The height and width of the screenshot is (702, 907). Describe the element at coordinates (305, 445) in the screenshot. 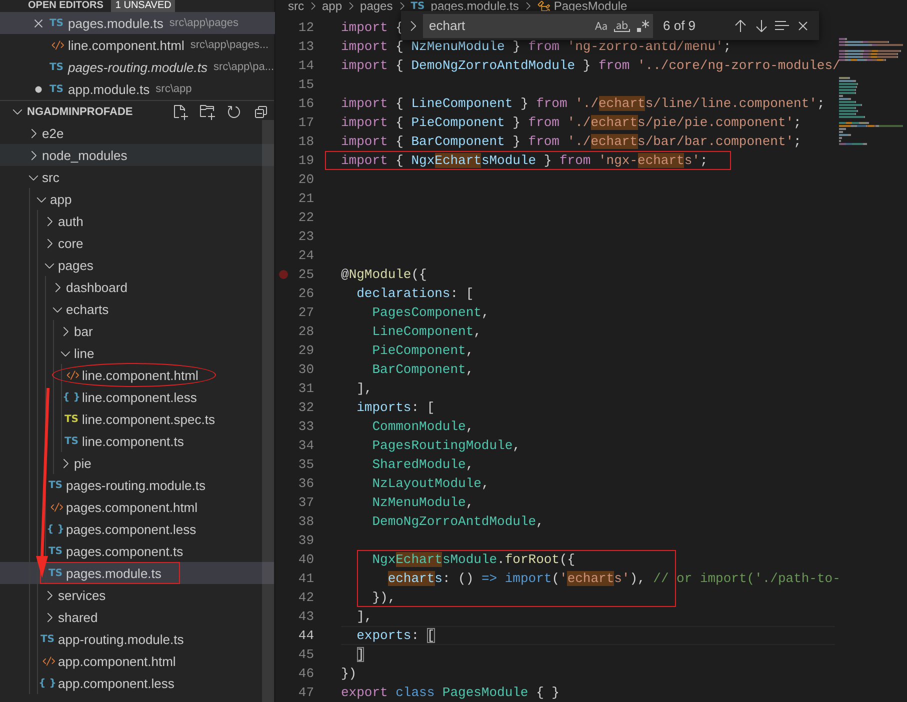

I see `line-number: 34` at that location.